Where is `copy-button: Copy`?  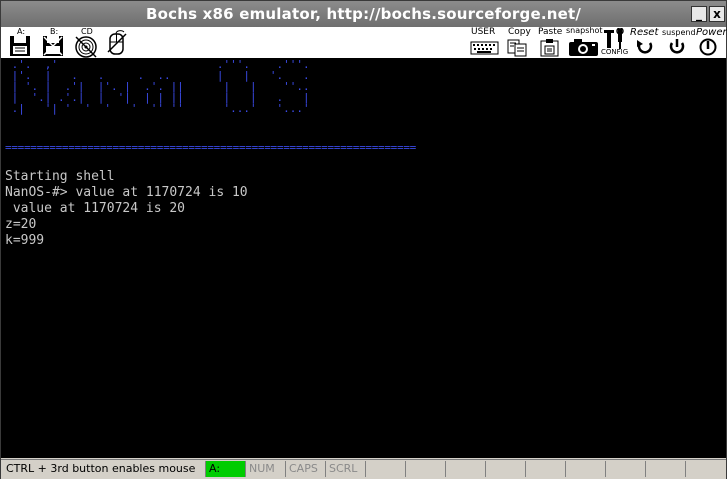 copy-button: Copy is located at coordinates (518, 42).